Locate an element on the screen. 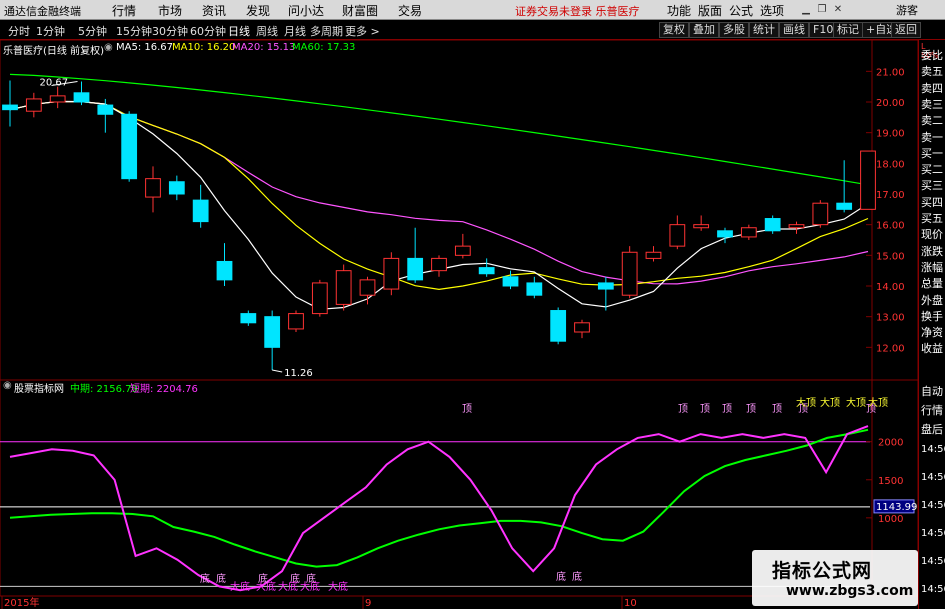 The image size is (945, 609). quote-label: 收益 is located at coordinates (932, 349).